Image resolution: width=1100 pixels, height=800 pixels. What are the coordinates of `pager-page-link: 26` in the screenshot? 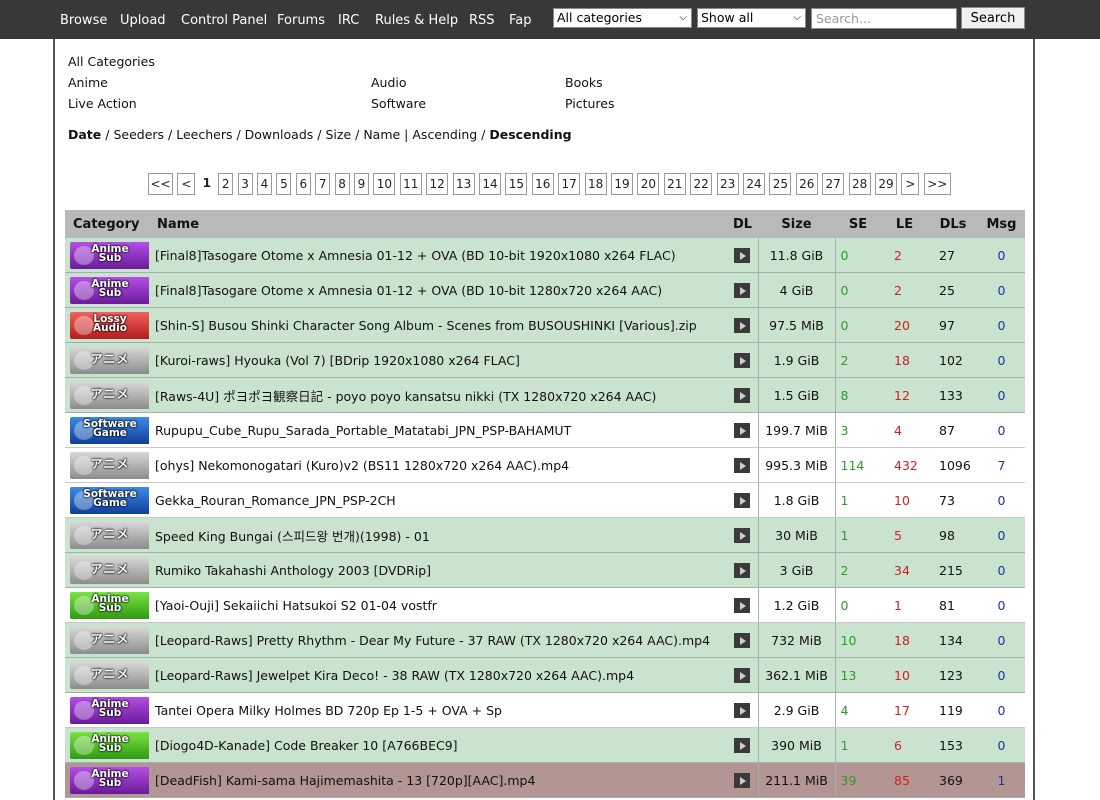 It's located at (806, 184).